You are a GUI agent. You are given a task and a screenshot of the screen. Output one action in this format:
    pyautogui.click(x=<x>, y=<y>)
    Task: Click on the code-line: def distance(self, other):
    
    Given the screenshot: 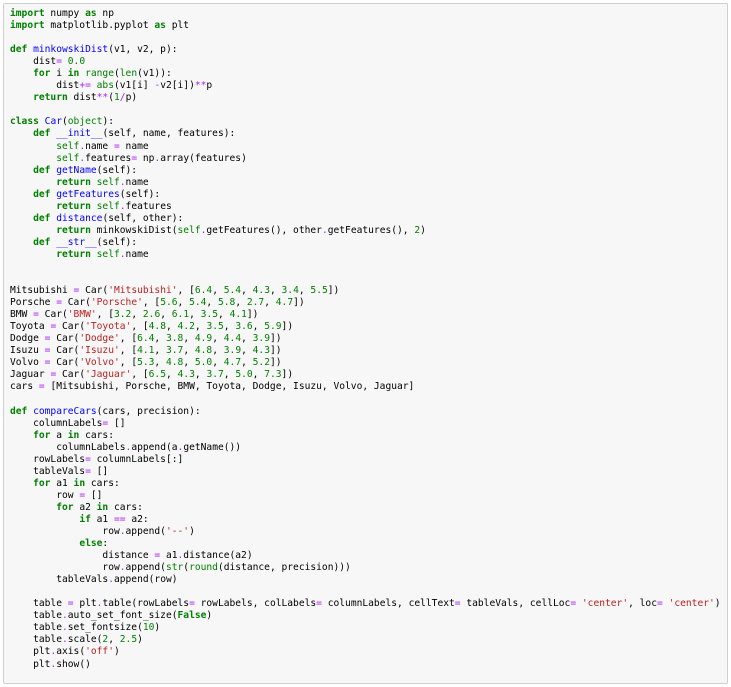 What is the action you would take?
    pyautogui.click(x=365, y=219)
    